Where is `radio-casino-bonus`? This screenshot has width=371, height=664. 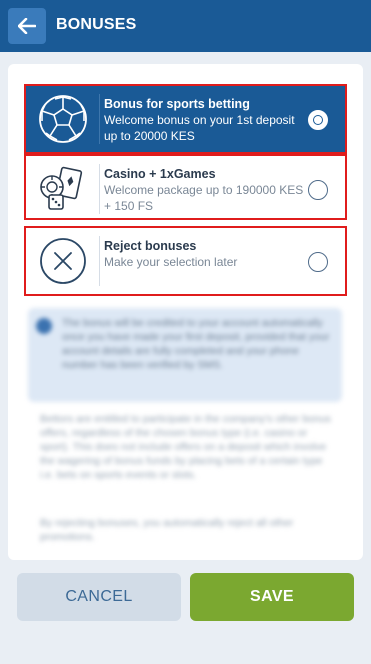
radio-casino-bonus is located at coordinates (318, 190).